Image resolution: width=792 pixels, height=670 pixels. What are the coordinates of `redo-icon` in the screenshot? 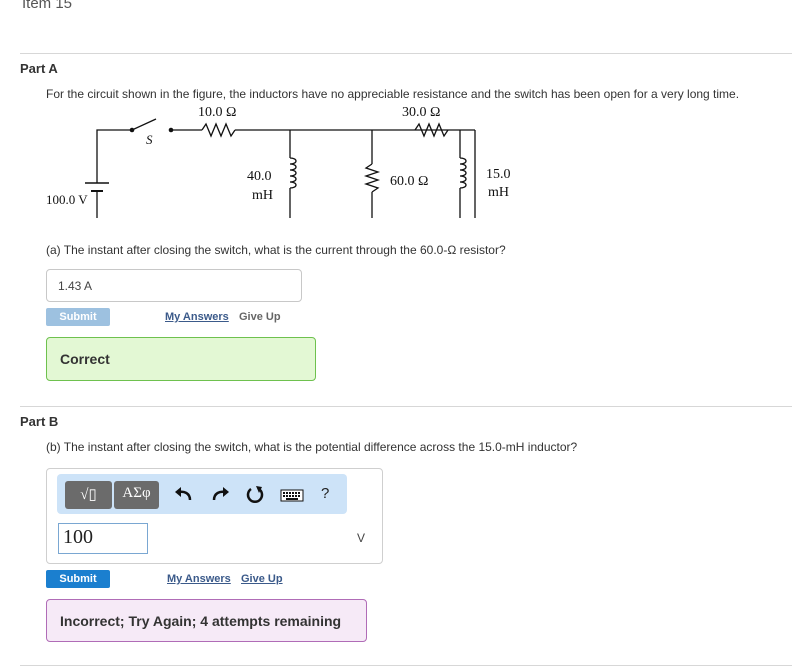 It's located at (221, 495).